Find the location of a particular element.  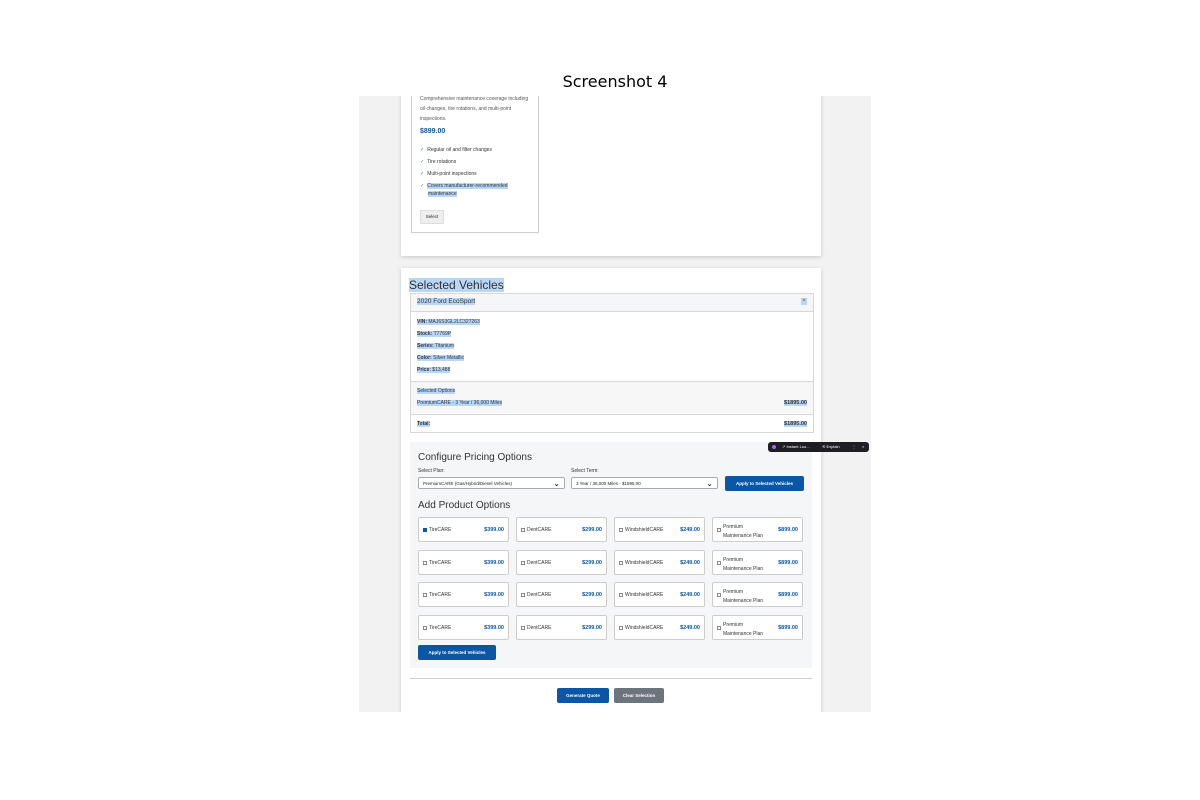

vehicle-vin: VIN: MAJ6S3GL2LC327263 is located at coordinates (448, 322).